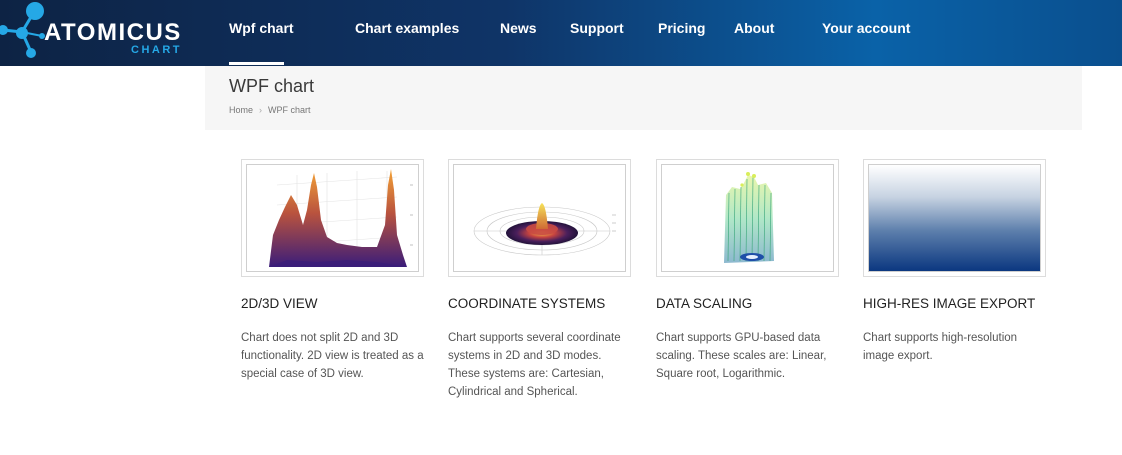 This screenshot has width=1122, height=455. I want to click on gradient-export-thumbnail, so click(954, 218).